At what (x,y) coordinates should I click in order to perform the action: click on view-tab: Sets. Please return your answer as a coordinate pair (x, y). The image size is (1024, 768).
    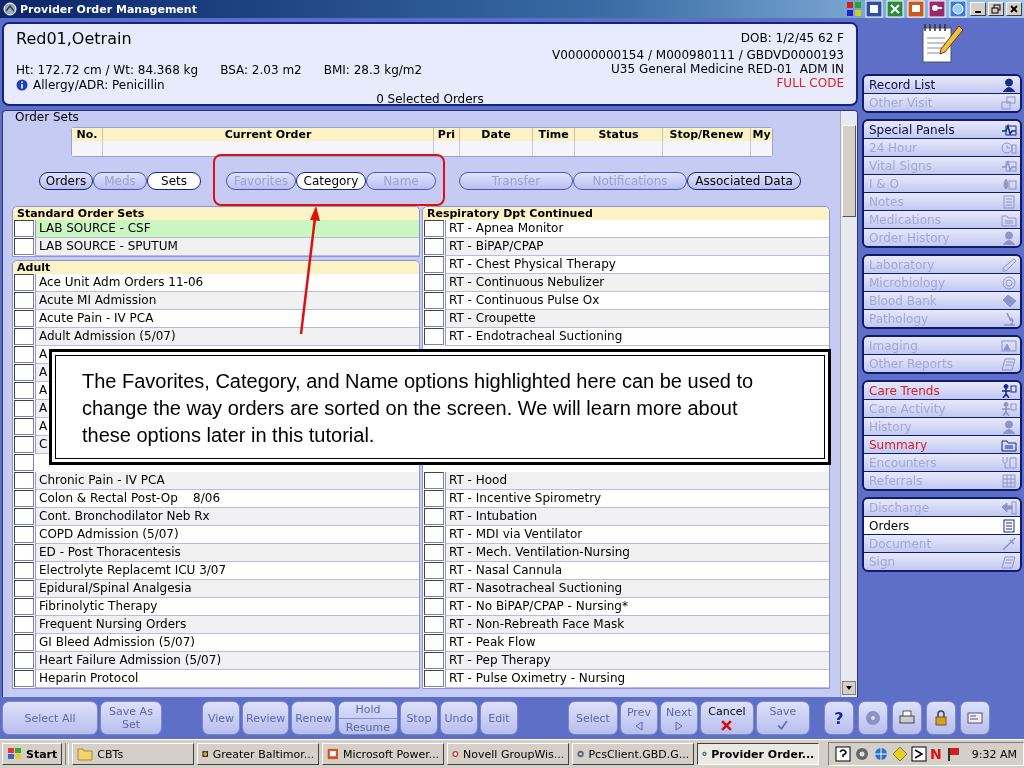
    Looking at the image, I should click on (174, 181).